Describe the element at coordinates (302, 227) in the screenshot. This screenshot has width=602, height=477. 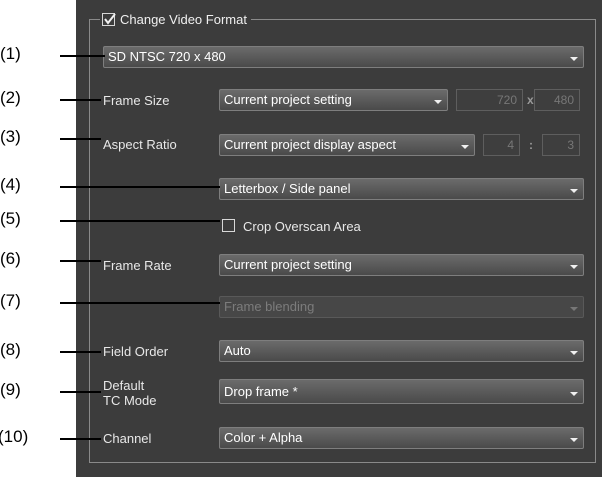
I see `crop-overscan-label: Crop Overscan Area` at that location.